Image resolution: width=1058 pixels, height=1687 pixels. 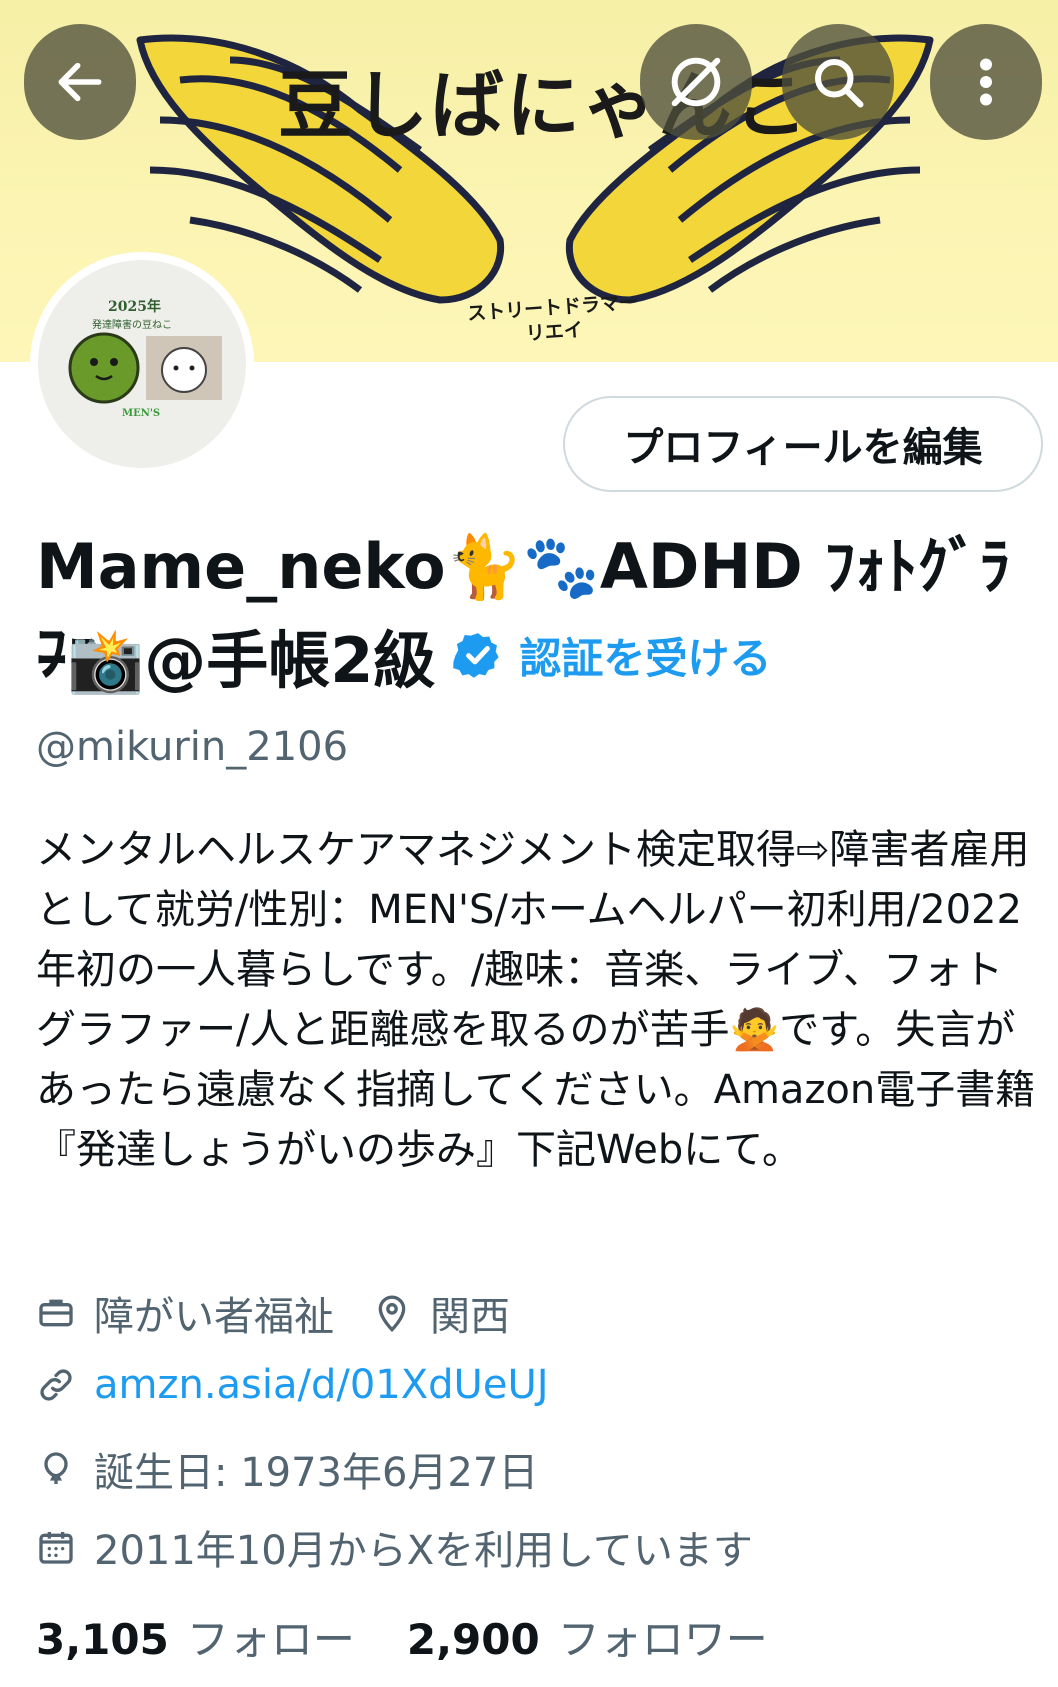 What do you see at coordinates (56, 1468) in the screenshot?
I see `balloon-icon` at bounding box center [56, 1468].